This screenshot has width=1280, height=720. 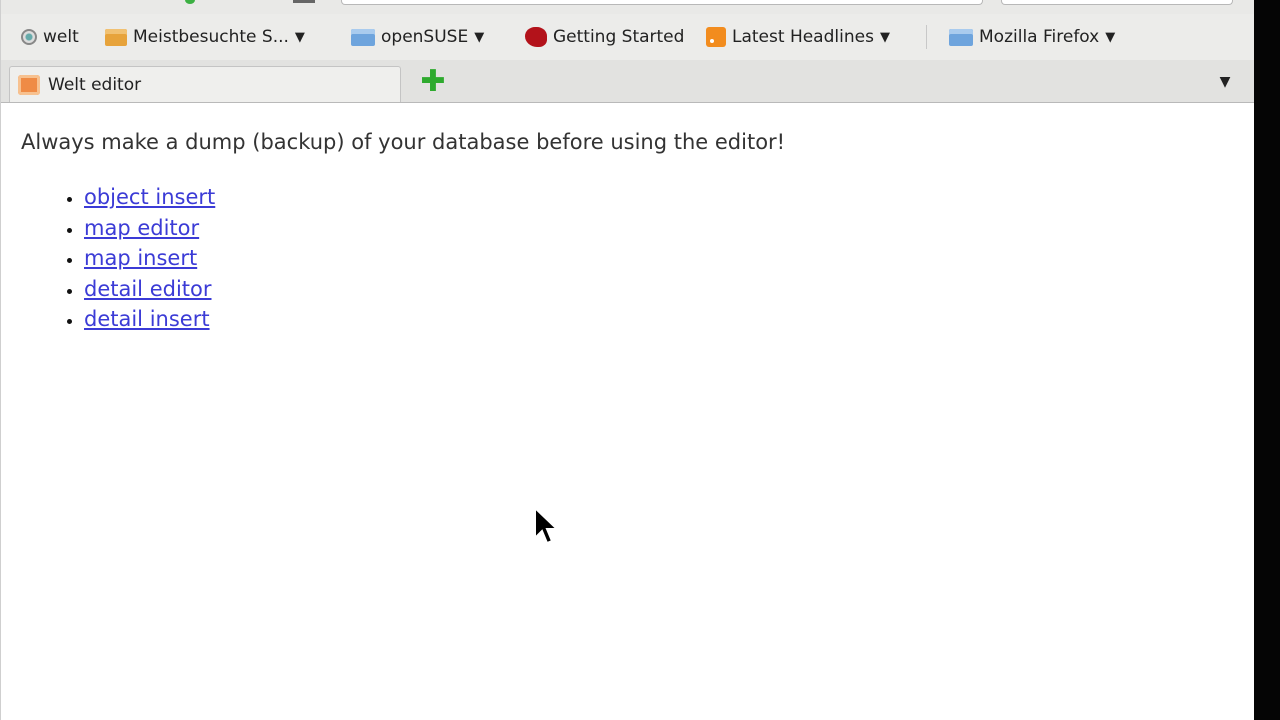 What do you see at coordinates (652, 289) in the screenshot?
I see `list-item: detail editor` at bounding box center [652, 289].